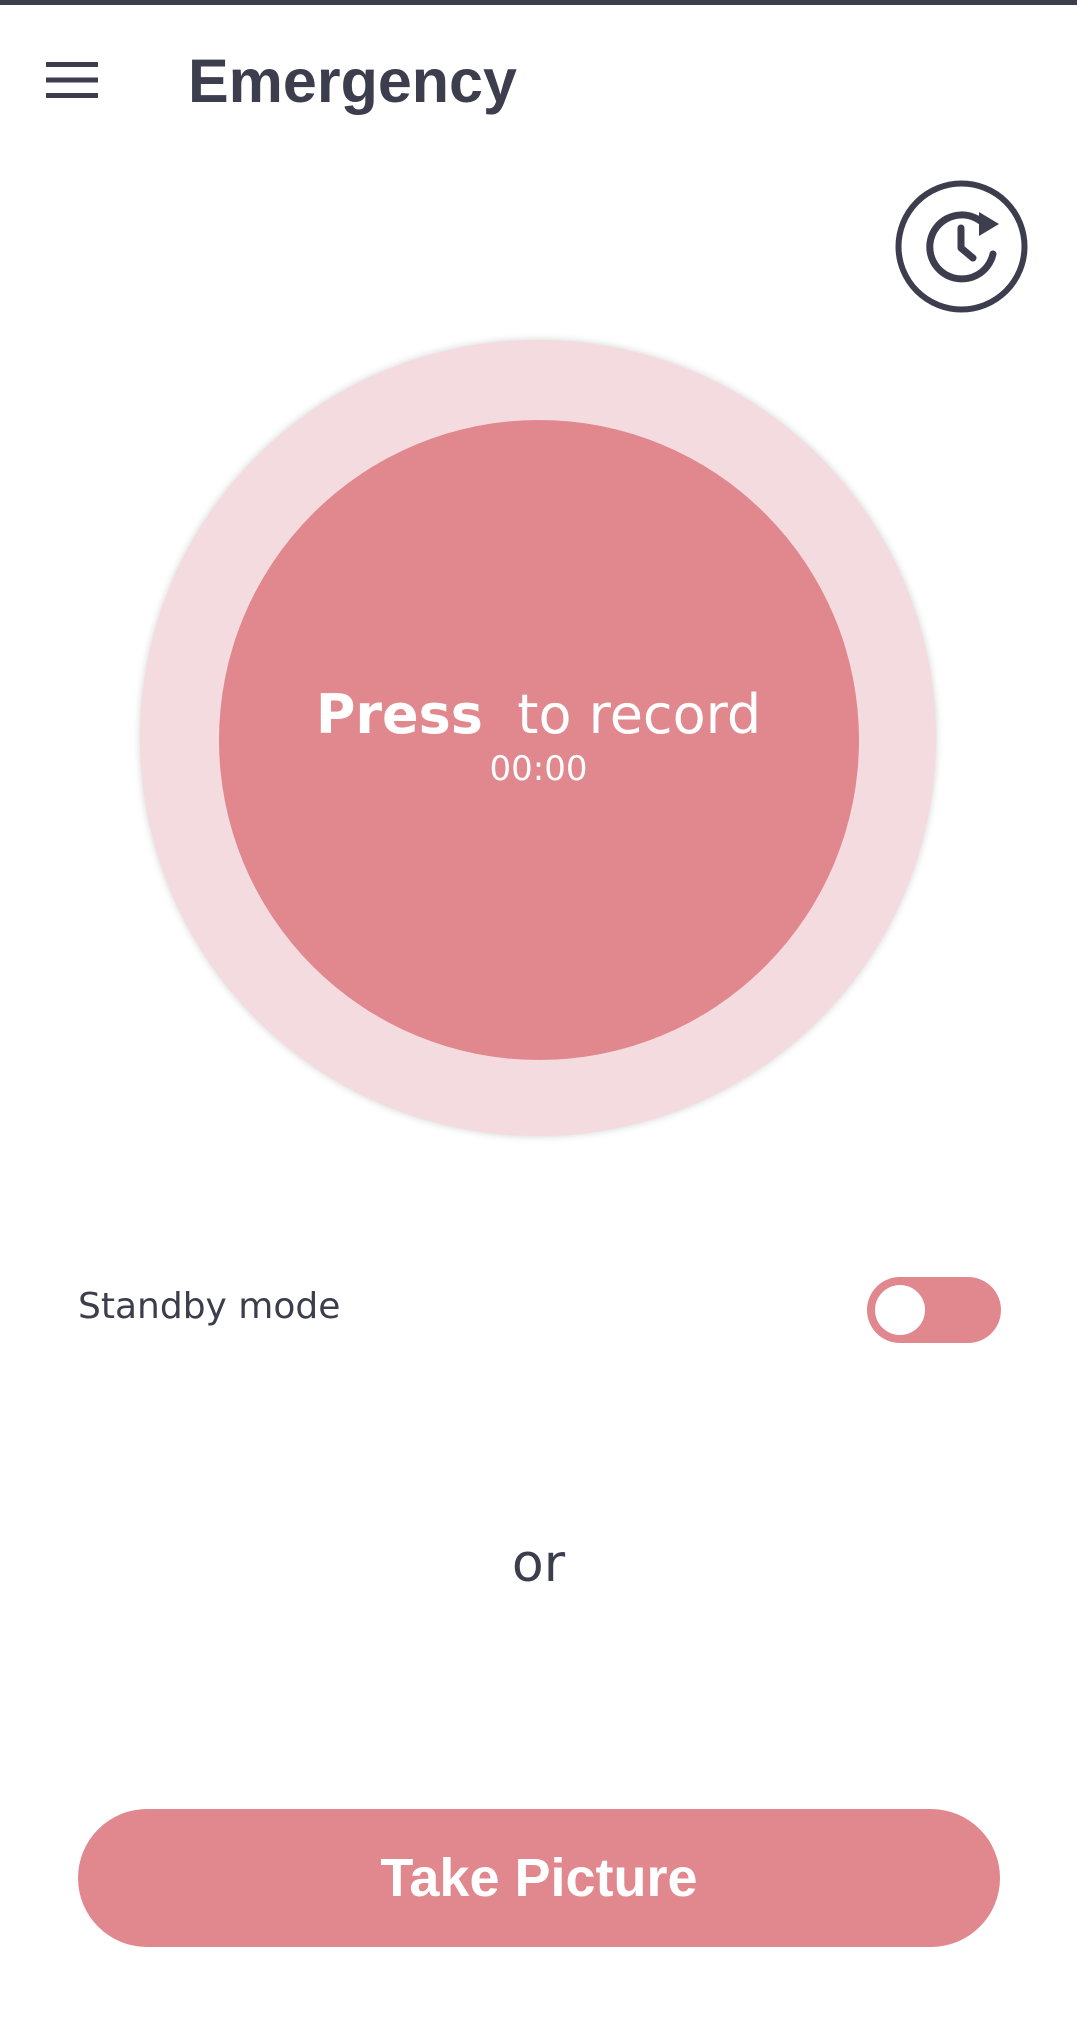 Image resolution: width=1077 pixels, height=2029 pixels. I want to click on record-prompt: Press to record, so click(538, 715).